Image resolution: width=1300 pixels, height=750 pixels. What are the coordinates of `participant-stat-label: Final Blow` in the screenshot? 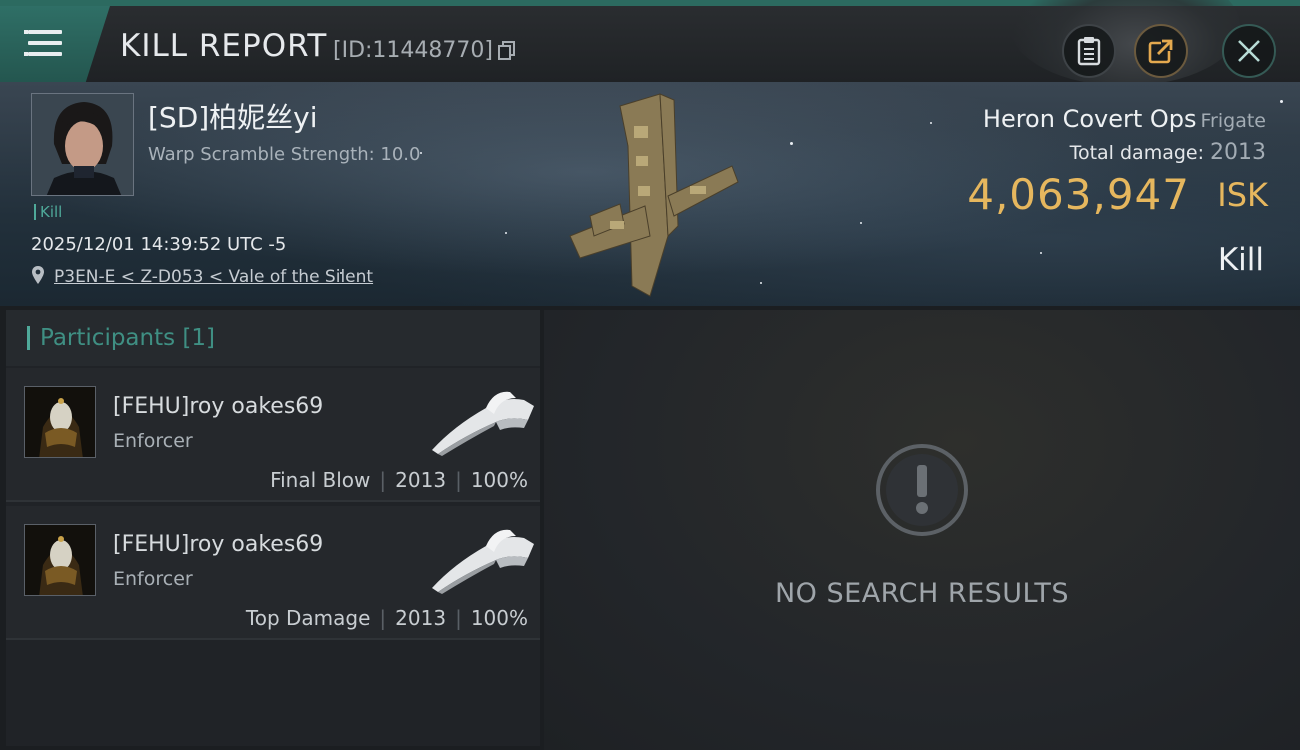 It's located at (320, 480).